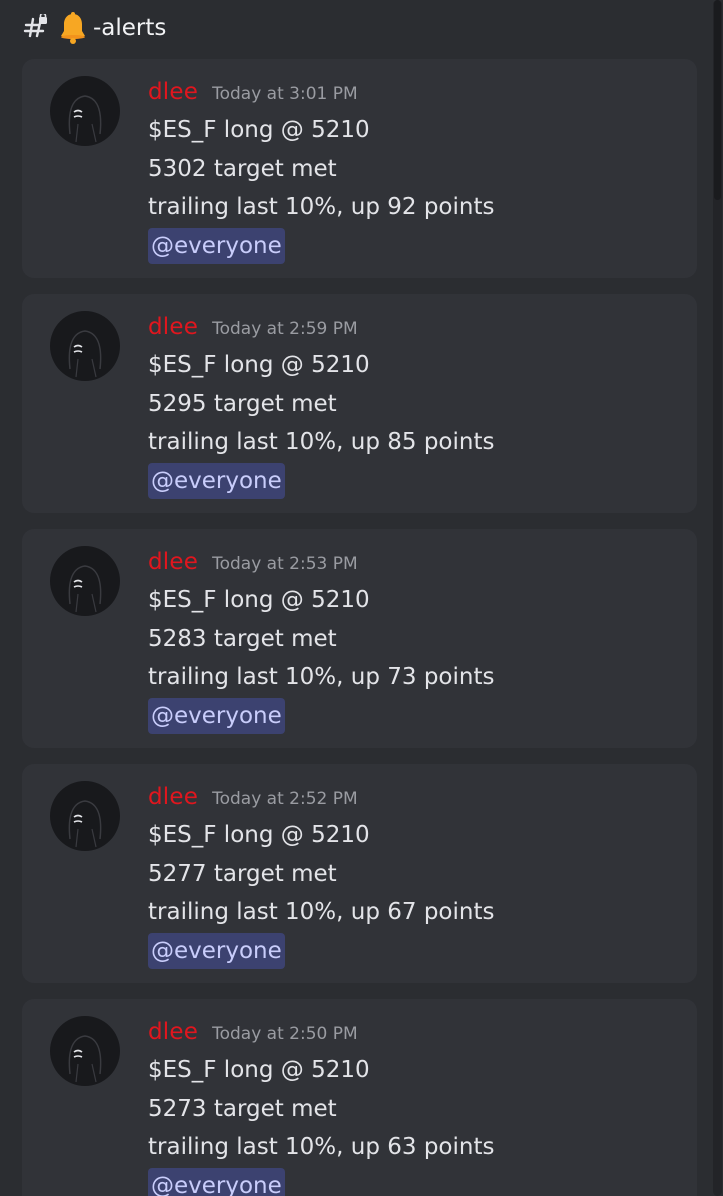 This screenshot has width=723, height=1196. What do you see at coordinates (285, 799) in the screenshot?
I see `message-timestamp: Today at 2:52 PM` at bounding box center [285, 799].